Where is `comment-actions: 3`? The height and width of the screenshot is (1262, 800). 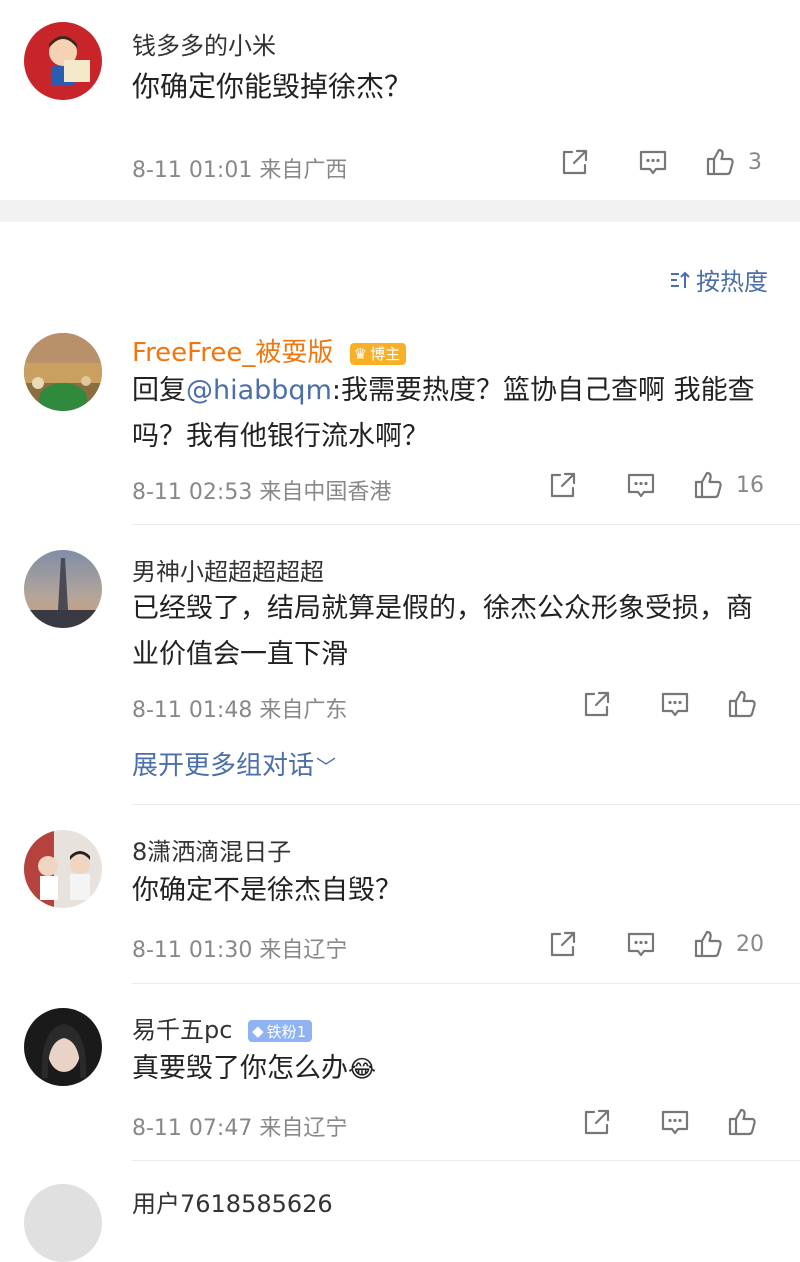
comment-actions: 3 is located at coordinates (656, 162).